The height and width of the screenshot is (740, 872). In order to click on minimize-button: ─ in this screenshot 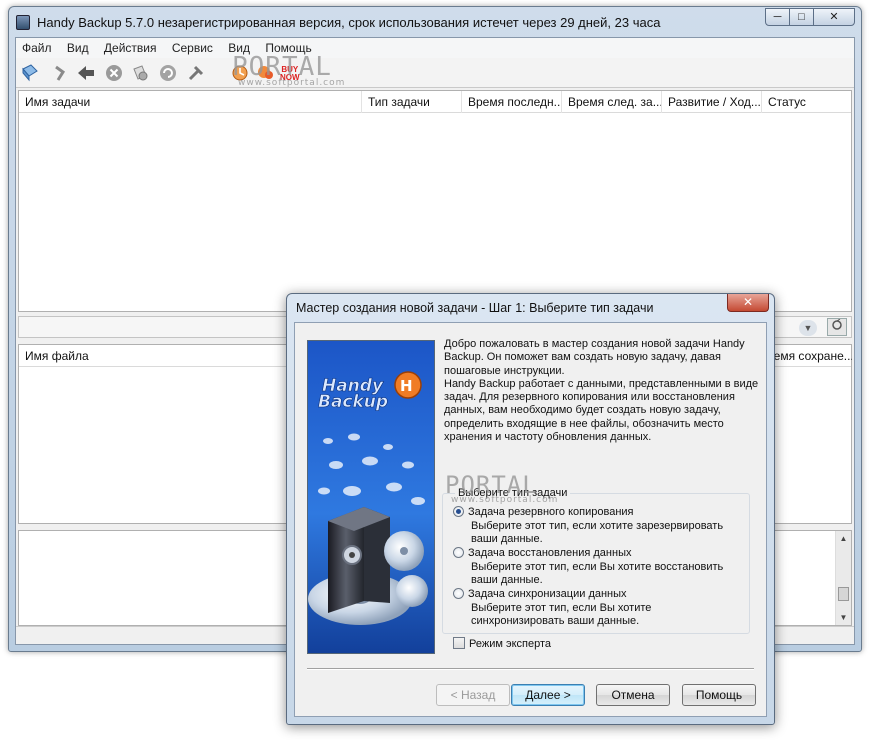, I will do `click(777, 17)`.